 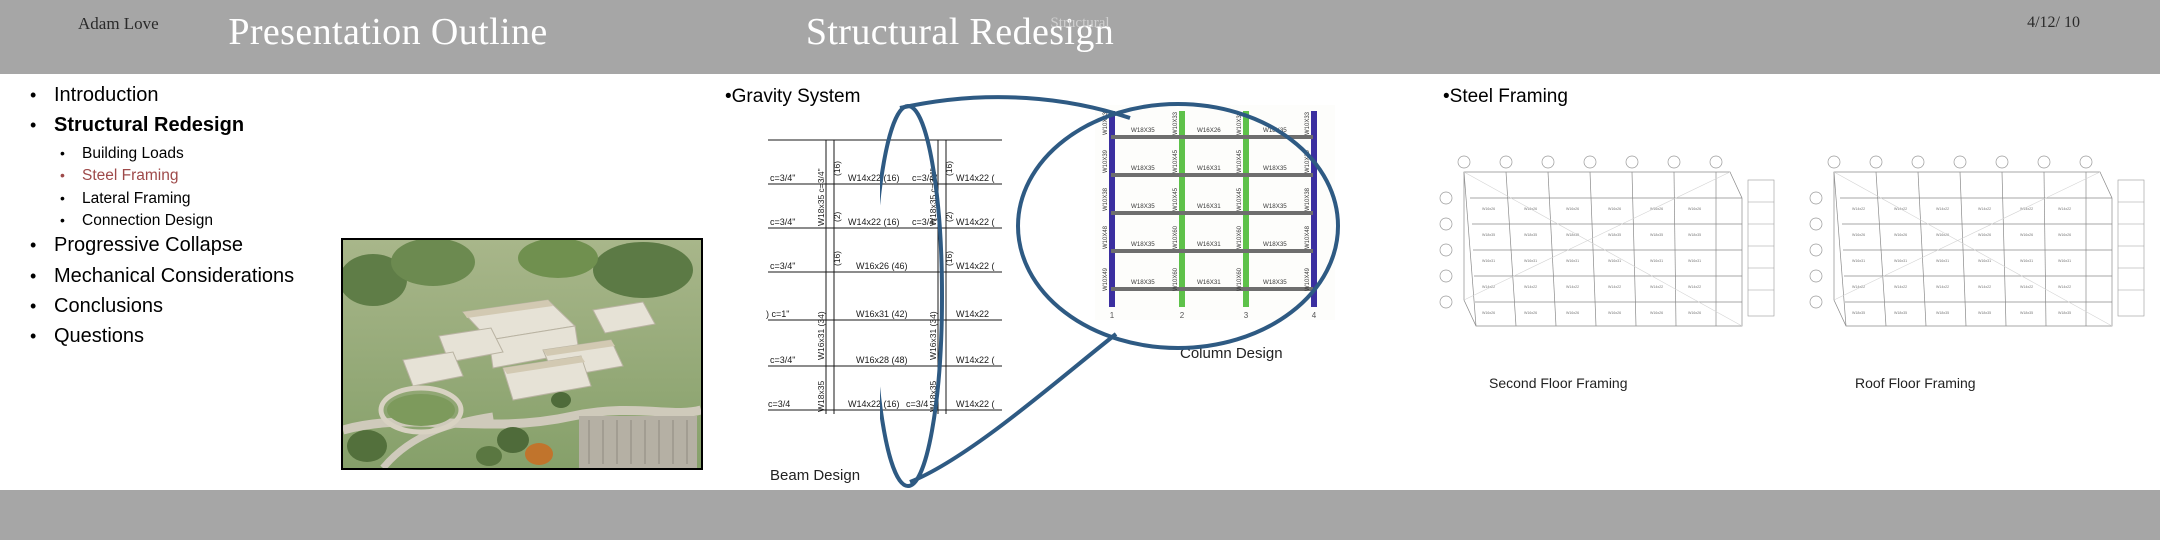 What do you see at coordinates (1106, 161) in the screenshot?
I see `svg-text: W10X39` at bounding box center [1106, 161].